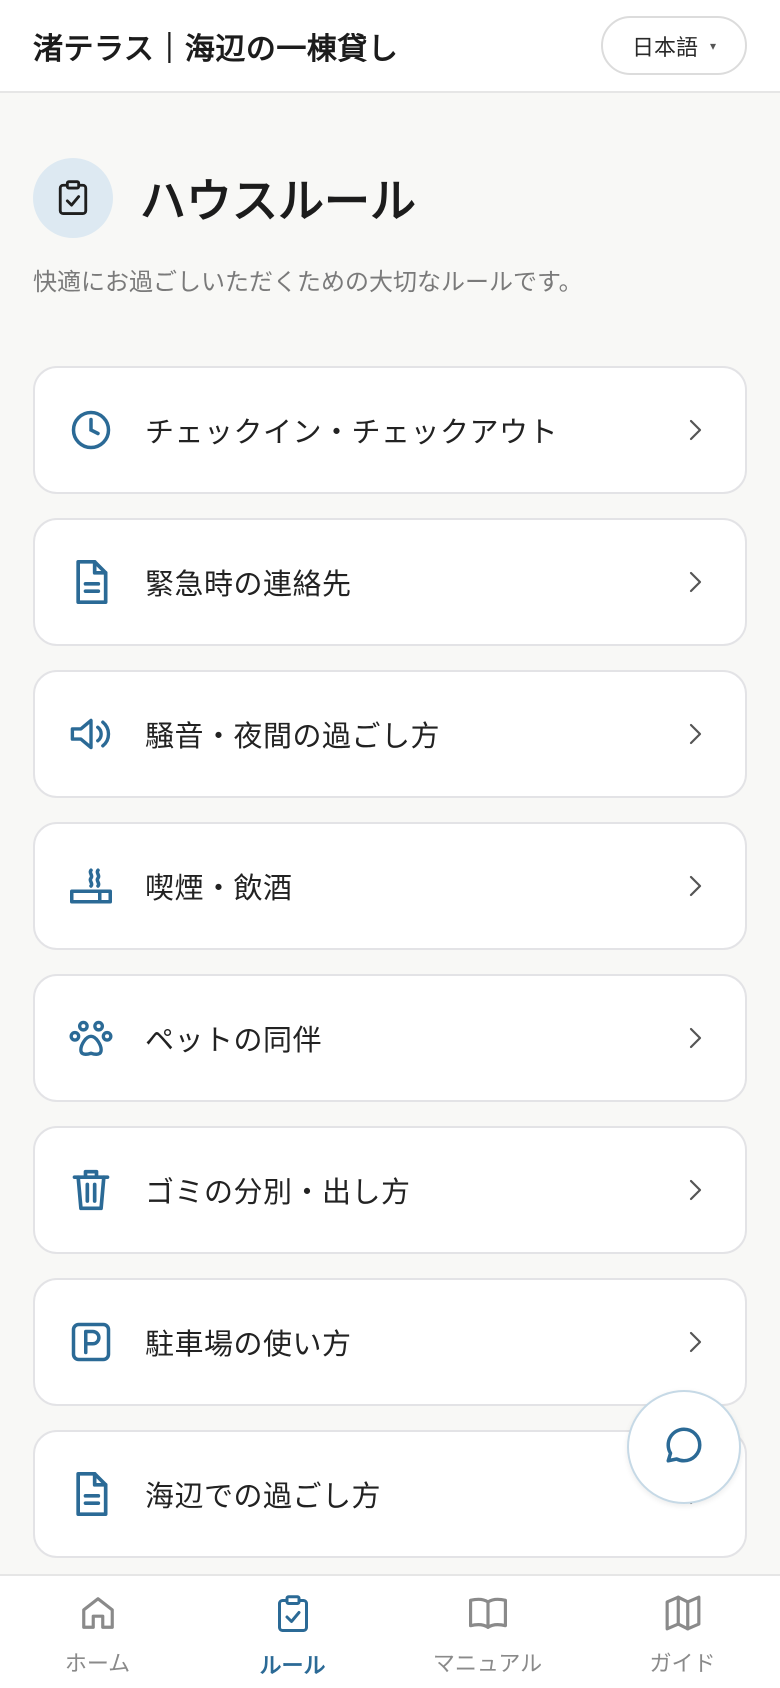 The height and width of the screenshot is (1688, 780). I want to click on nav-item-home: ホーム, so click(97, 1632).